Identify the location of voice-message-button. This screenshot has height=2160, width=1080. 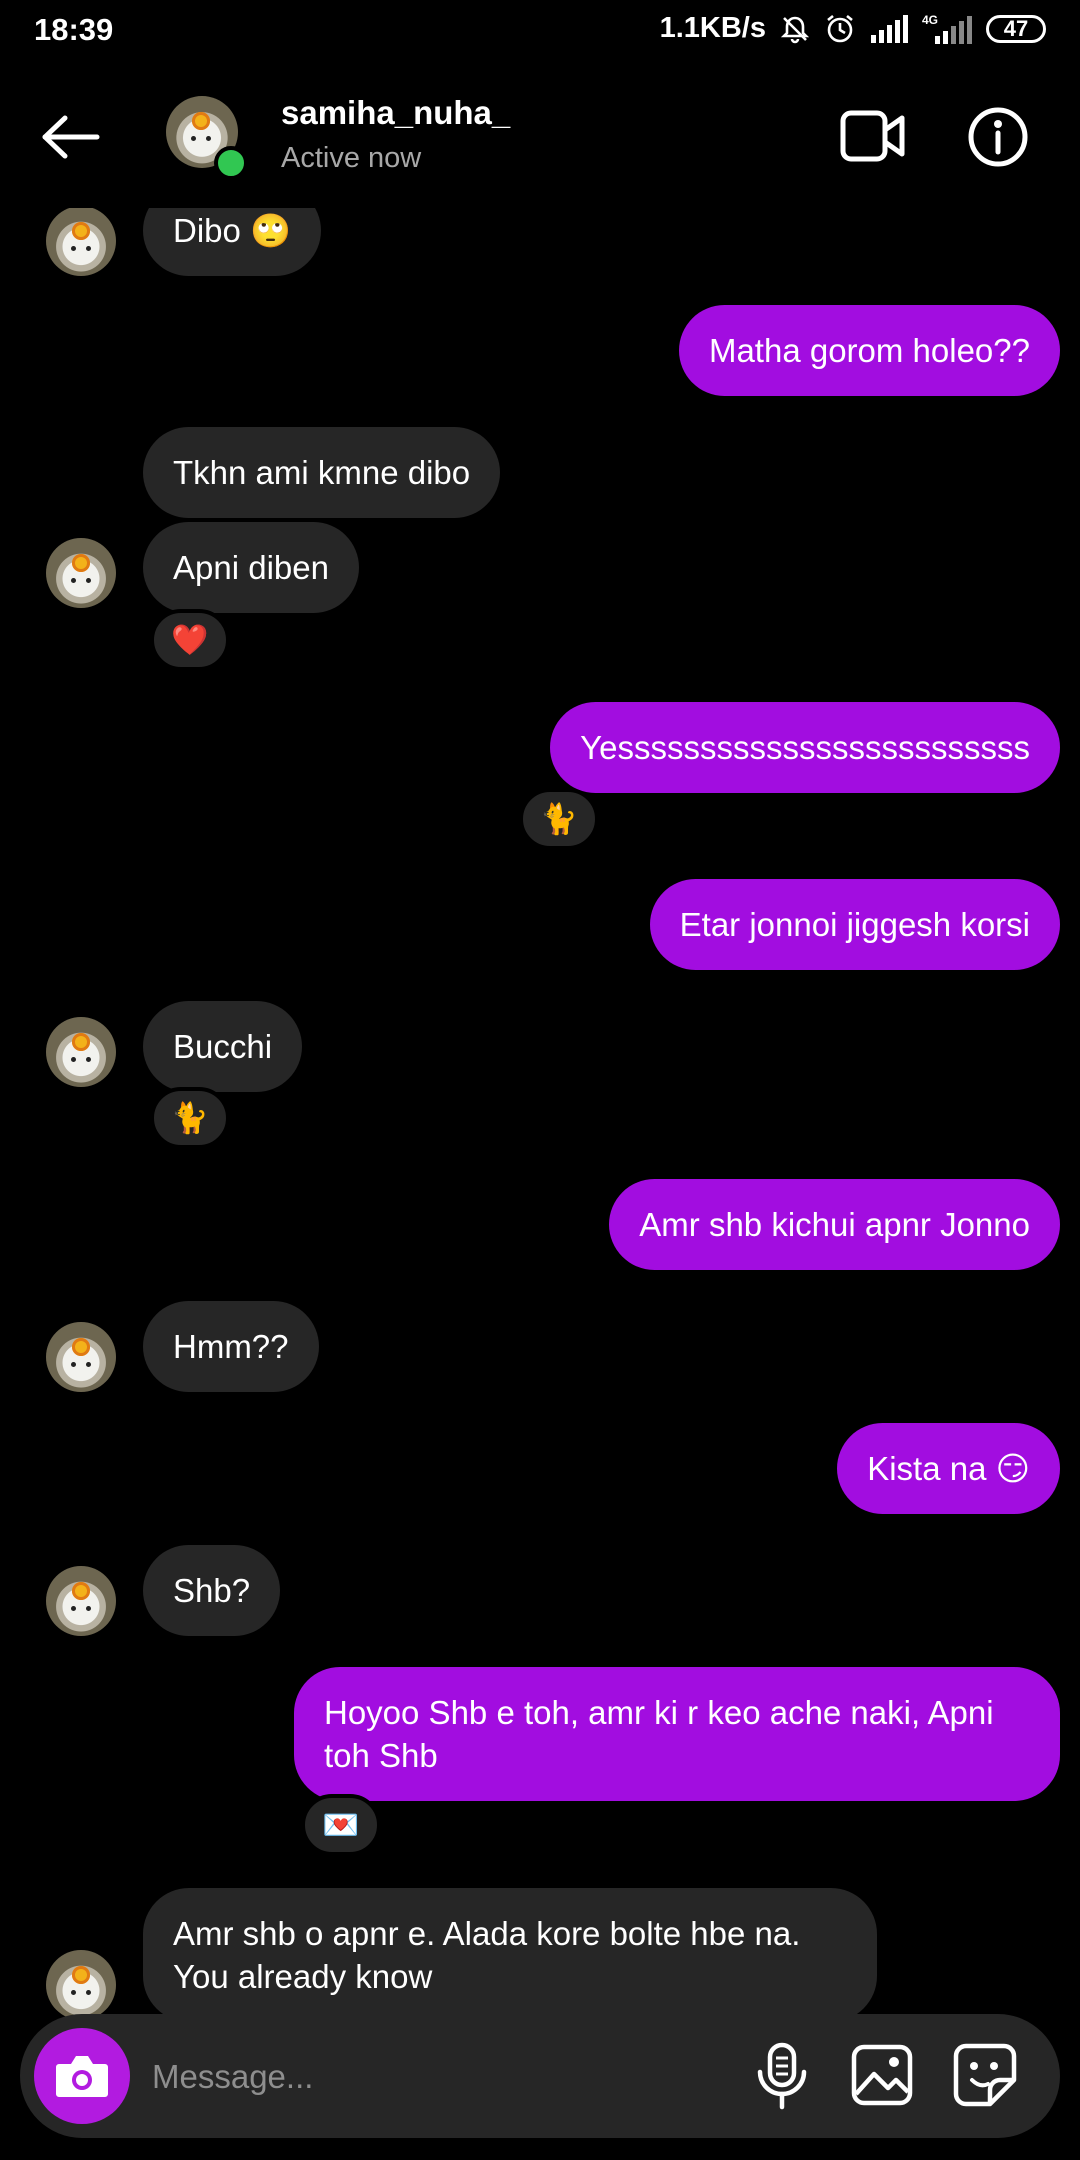
(782, 2076).